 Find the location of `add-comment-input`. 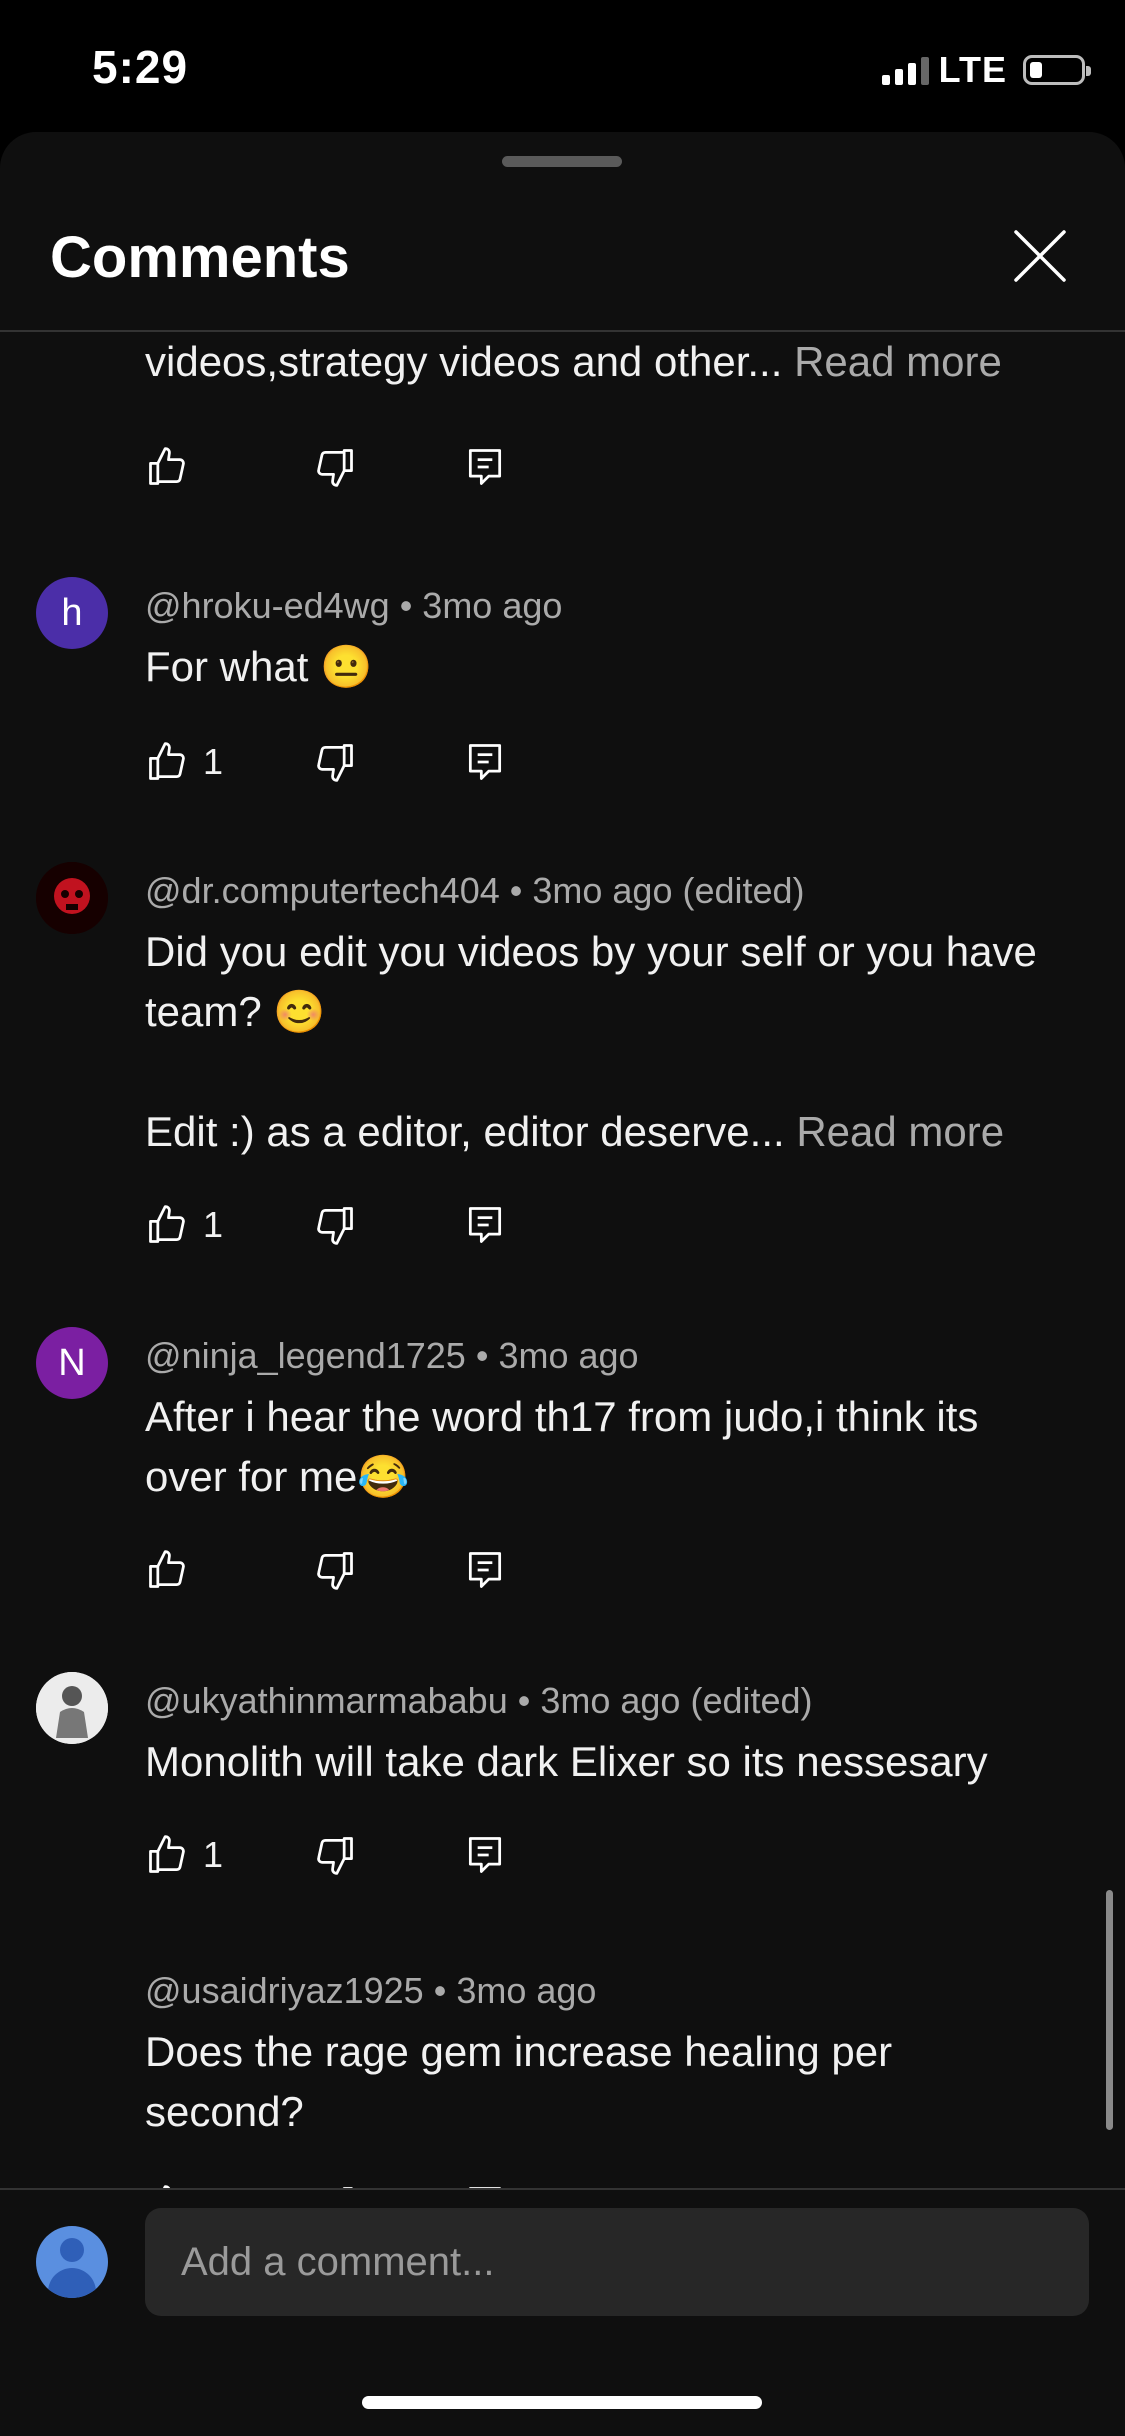

add-comment-input is located at coordinates (617, 2262).